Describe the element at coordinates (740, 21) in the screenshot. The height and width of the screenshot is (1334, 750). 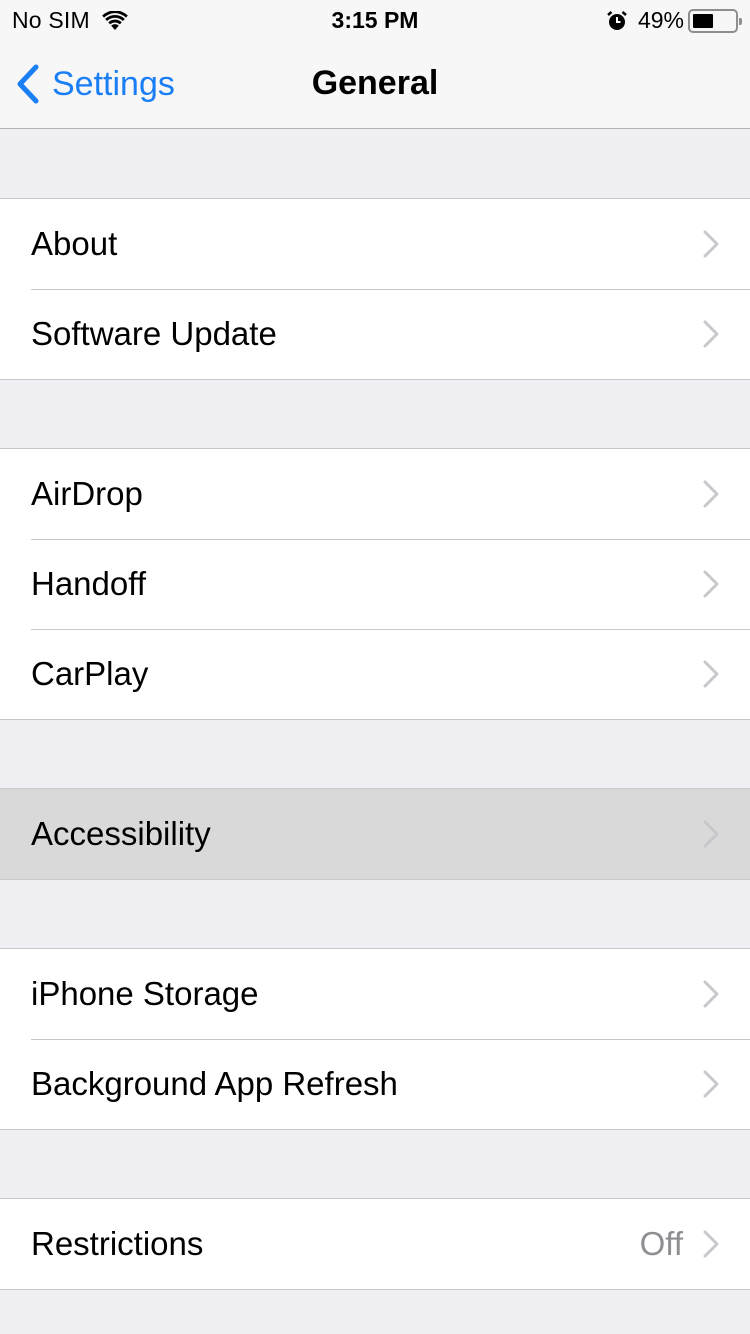
I see `battery-nub` at that location.